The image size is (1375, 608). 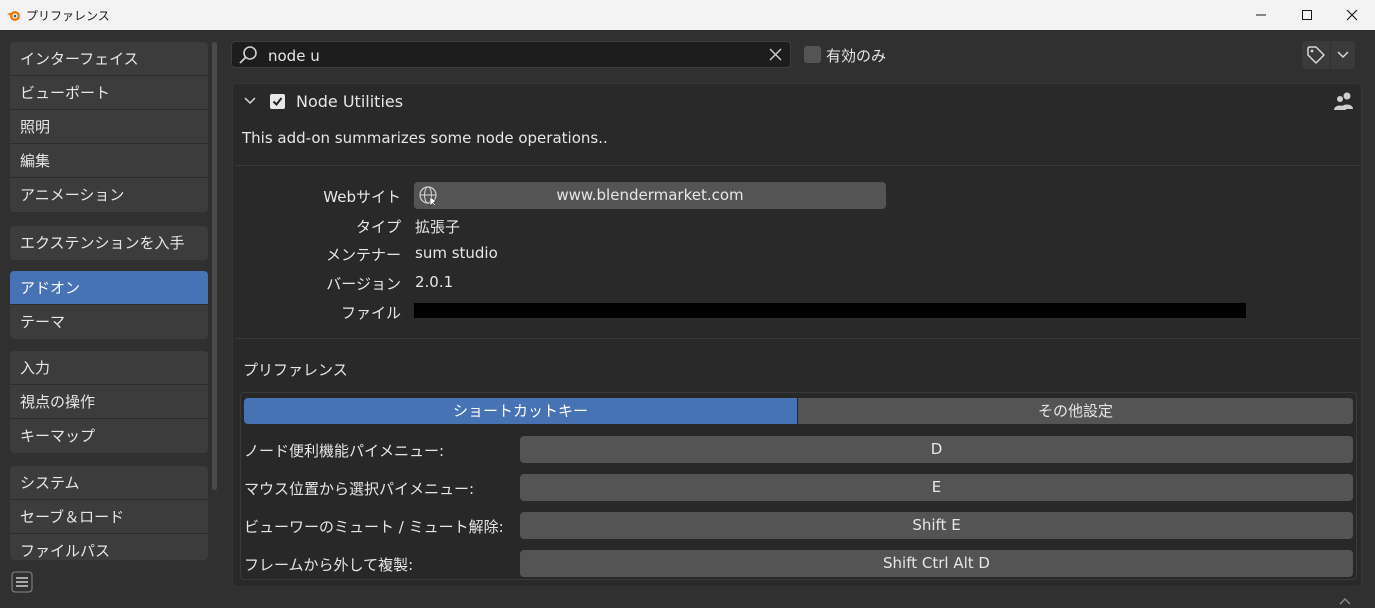 What do you see at coordinates (109, 195) in the screenshot?
I see `sidebar-item-animation: アニメーション` at bounding box center [109, 195].